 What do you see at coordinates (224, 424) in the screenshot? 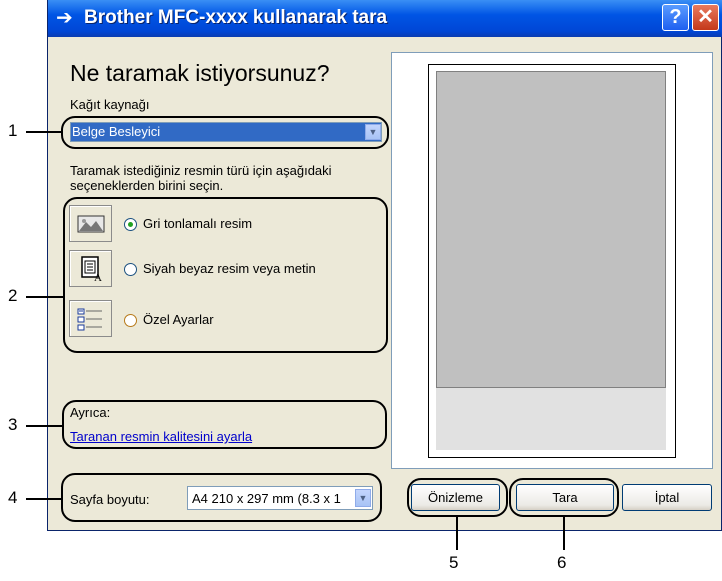
I see `callout-box-also` at bounding box center [224, 424].